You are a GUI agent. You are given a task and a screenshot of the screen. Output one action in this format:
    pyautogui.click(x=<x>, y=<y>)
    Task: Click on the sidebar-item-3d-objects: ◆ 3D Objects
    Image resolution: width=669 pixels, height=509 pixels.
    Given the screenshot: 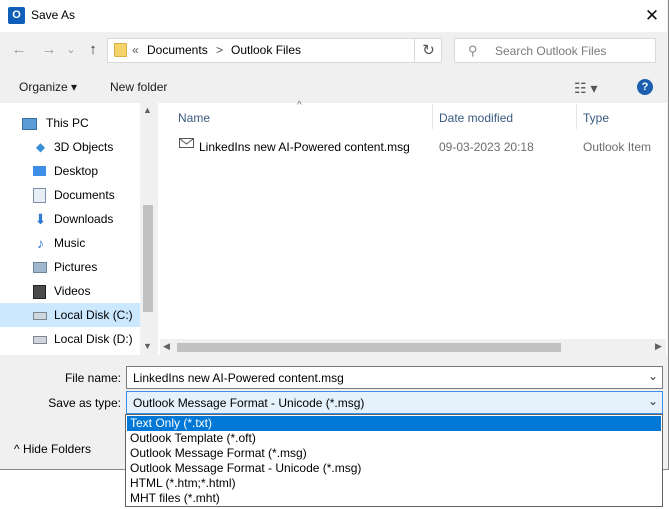 What is the action you would take?
    pyautogui.click(x=70, y=147)
    